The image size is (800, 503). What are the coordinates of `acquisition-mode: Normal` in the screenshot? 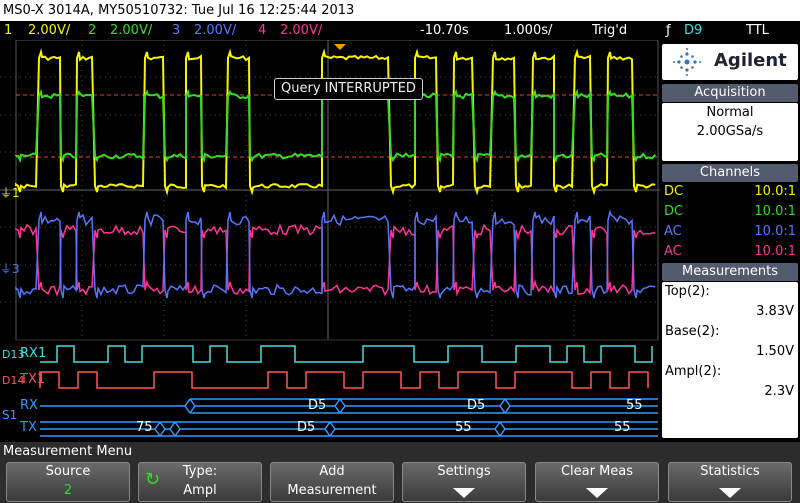 It's located at (730, 112).